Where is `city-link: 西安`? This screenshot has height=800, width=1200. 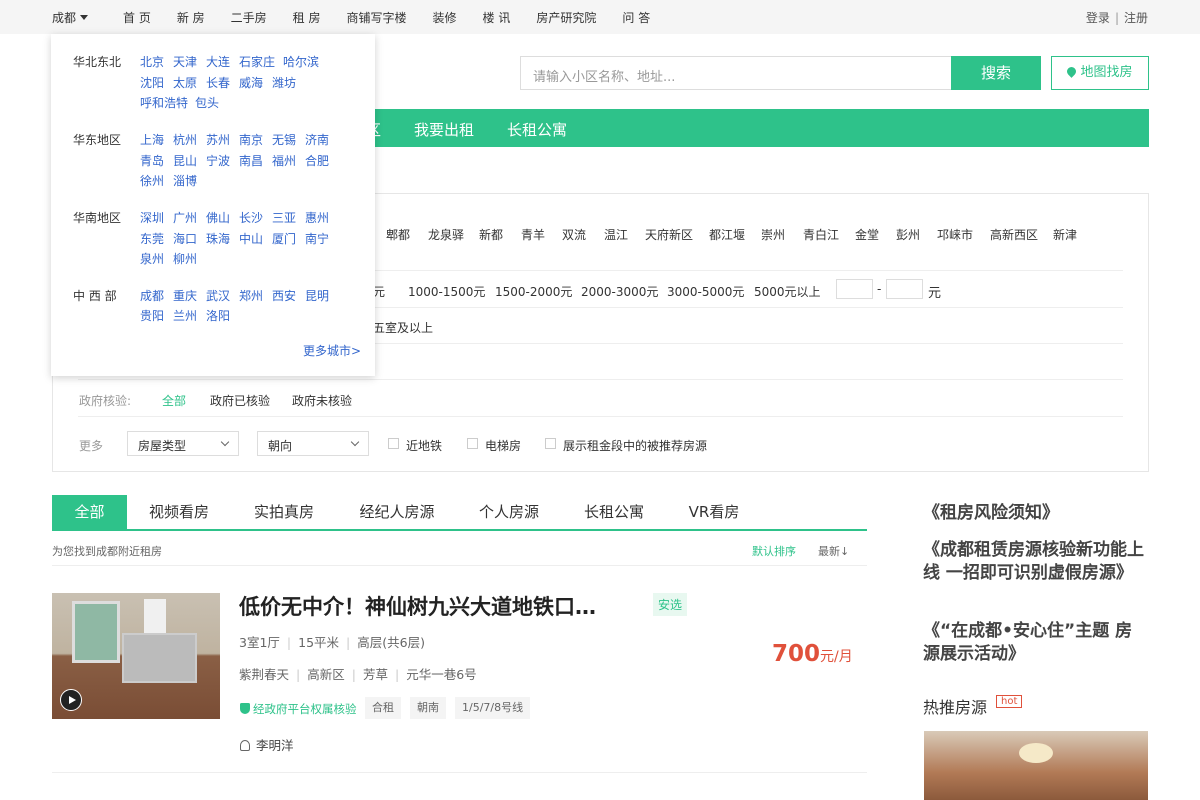 city-link: 西安 is located at coordinates (284, 295).